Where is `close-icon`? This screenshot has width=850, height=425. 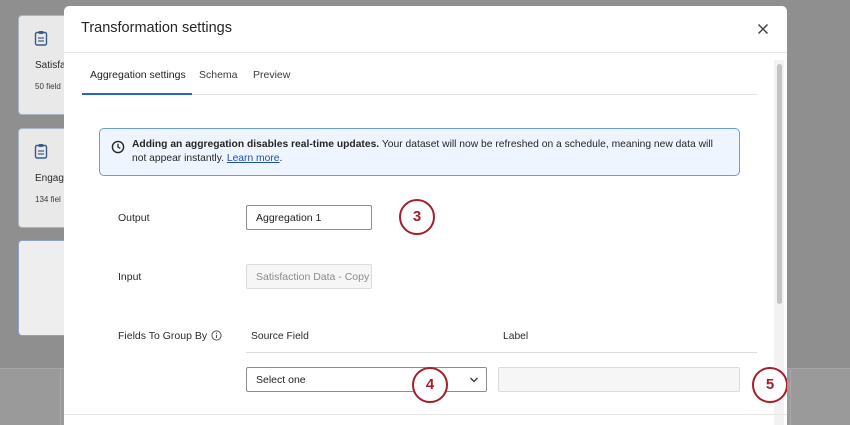
close-icon is located at coordinates (763, 29).